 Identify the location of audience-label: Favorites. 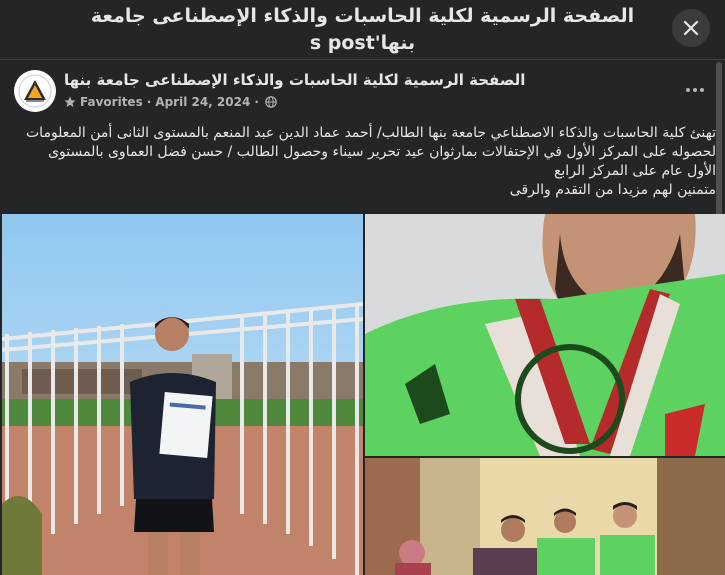
(111, 102).